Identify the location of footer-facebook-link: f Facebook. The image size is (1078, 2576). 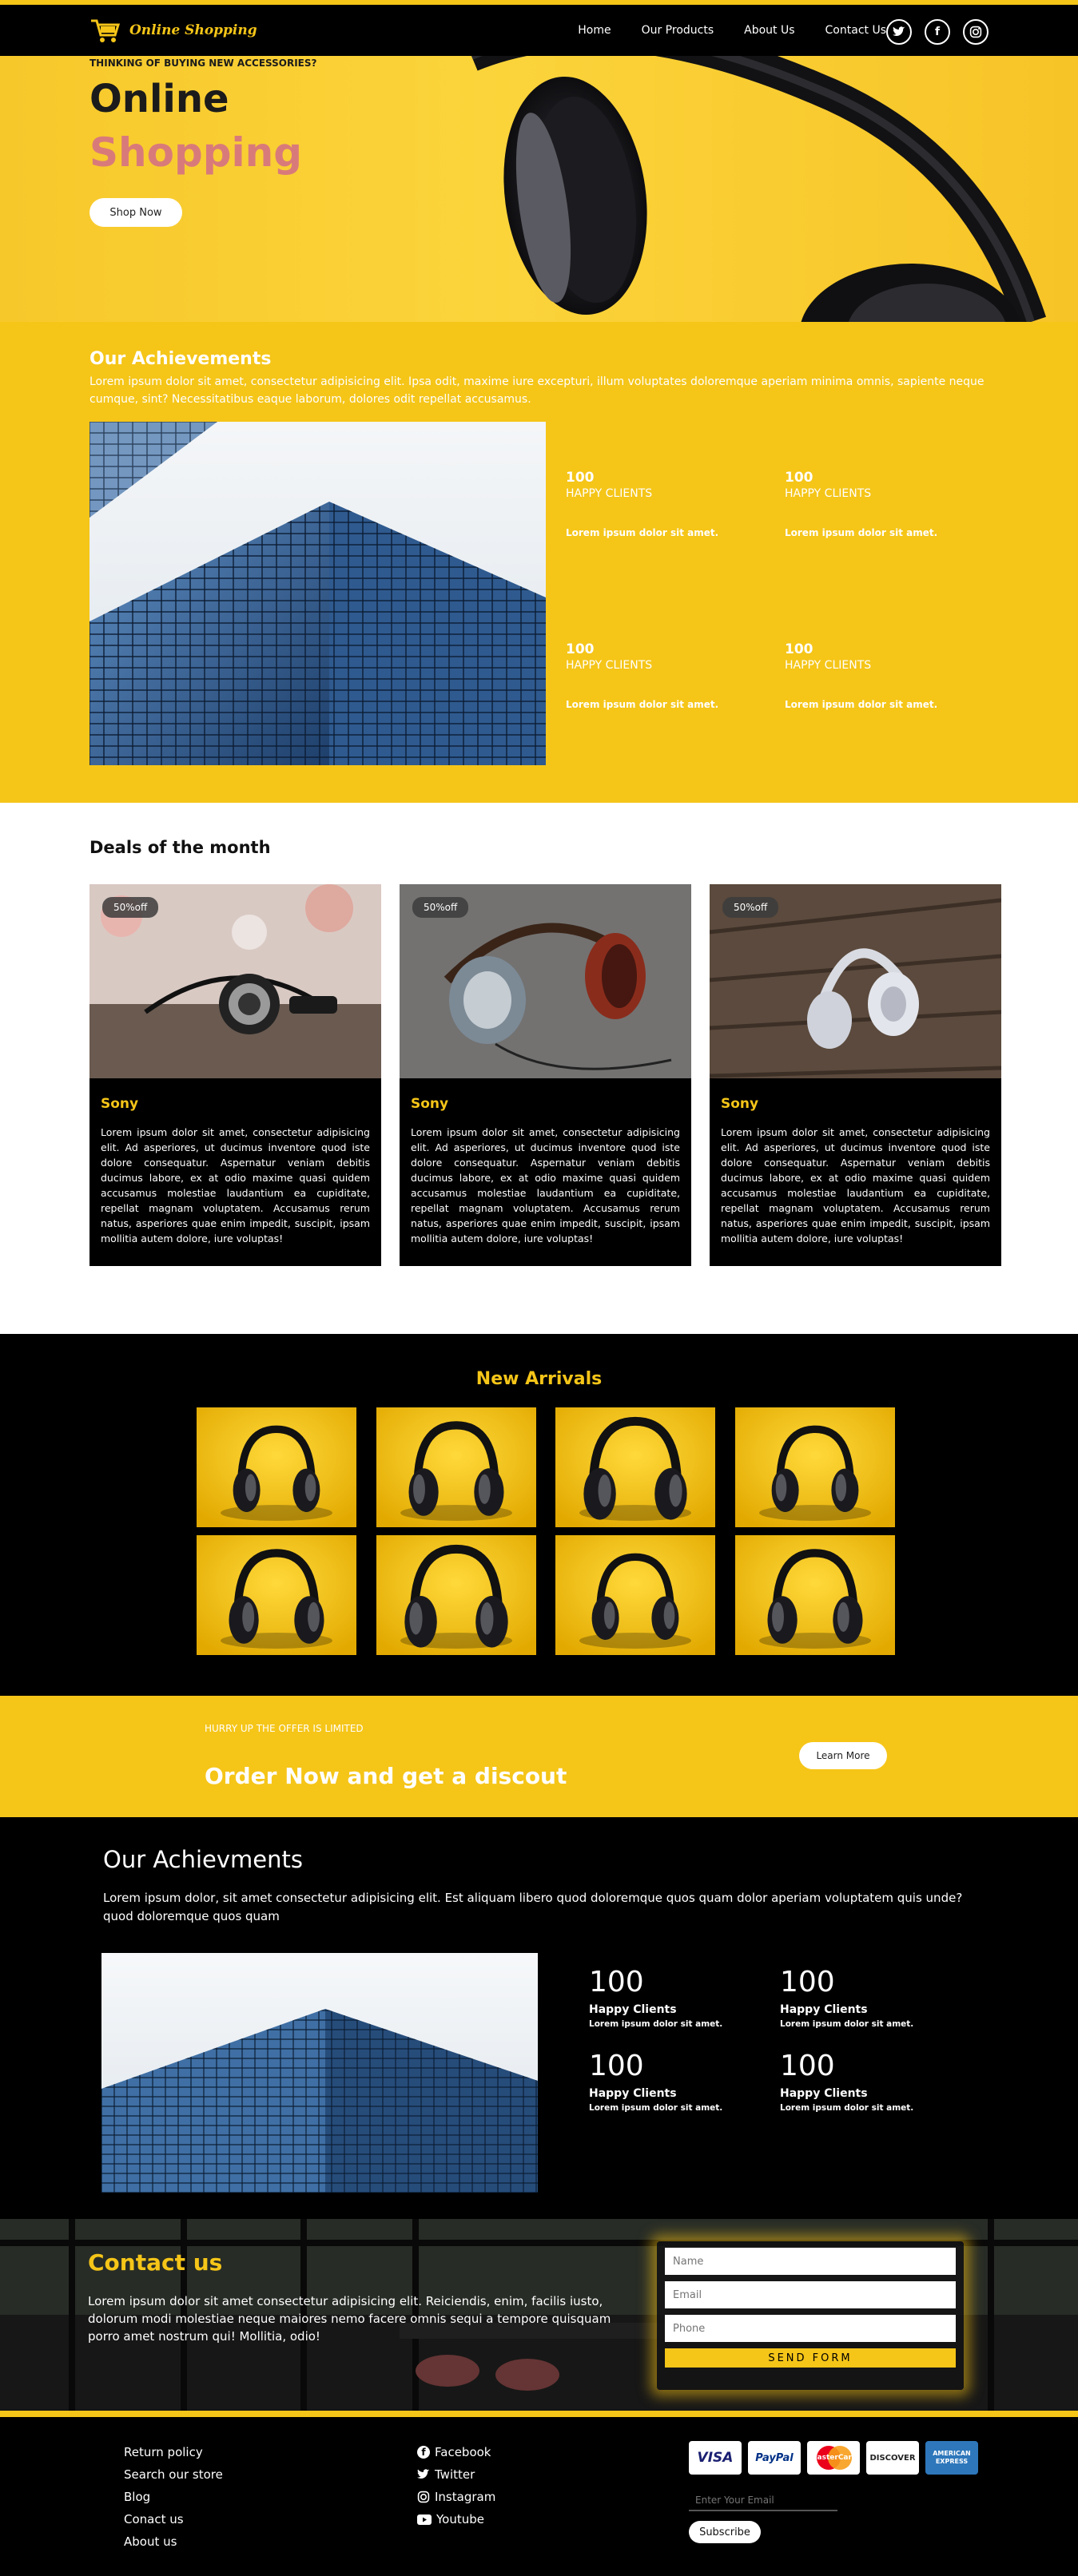
(456, 2452).